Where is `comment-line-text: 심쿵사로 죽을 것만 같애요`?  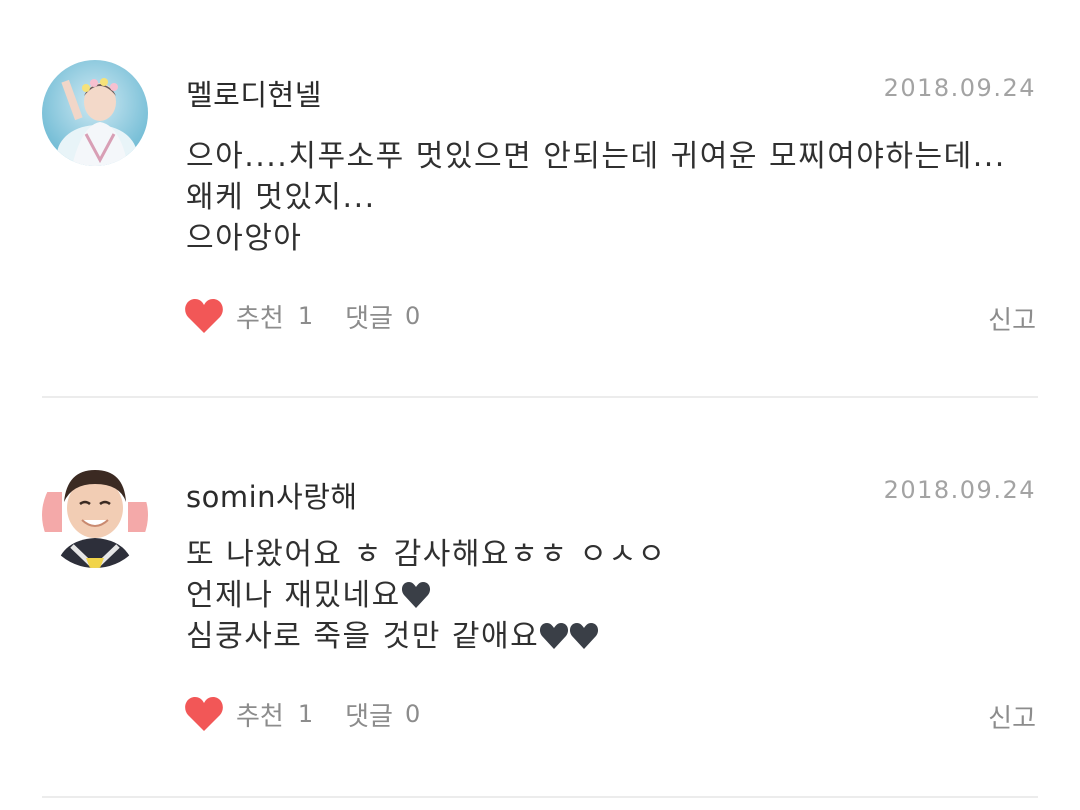 comment-line-text: 심쿵사로 죽을 것만 같애요 is located at coordinates (363, 636).